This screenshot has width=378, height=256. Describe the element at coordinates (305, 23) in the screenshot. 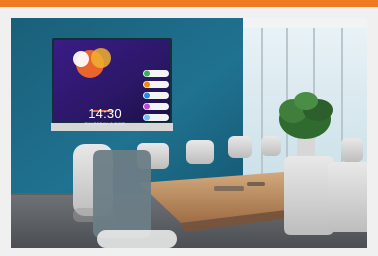

I see `ceiling-strip` at that location.